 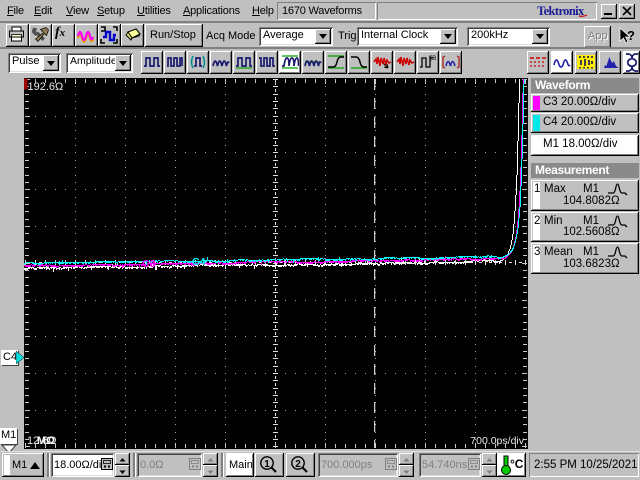 I want to click on svg-text: C4, so click(x=199, y=262).